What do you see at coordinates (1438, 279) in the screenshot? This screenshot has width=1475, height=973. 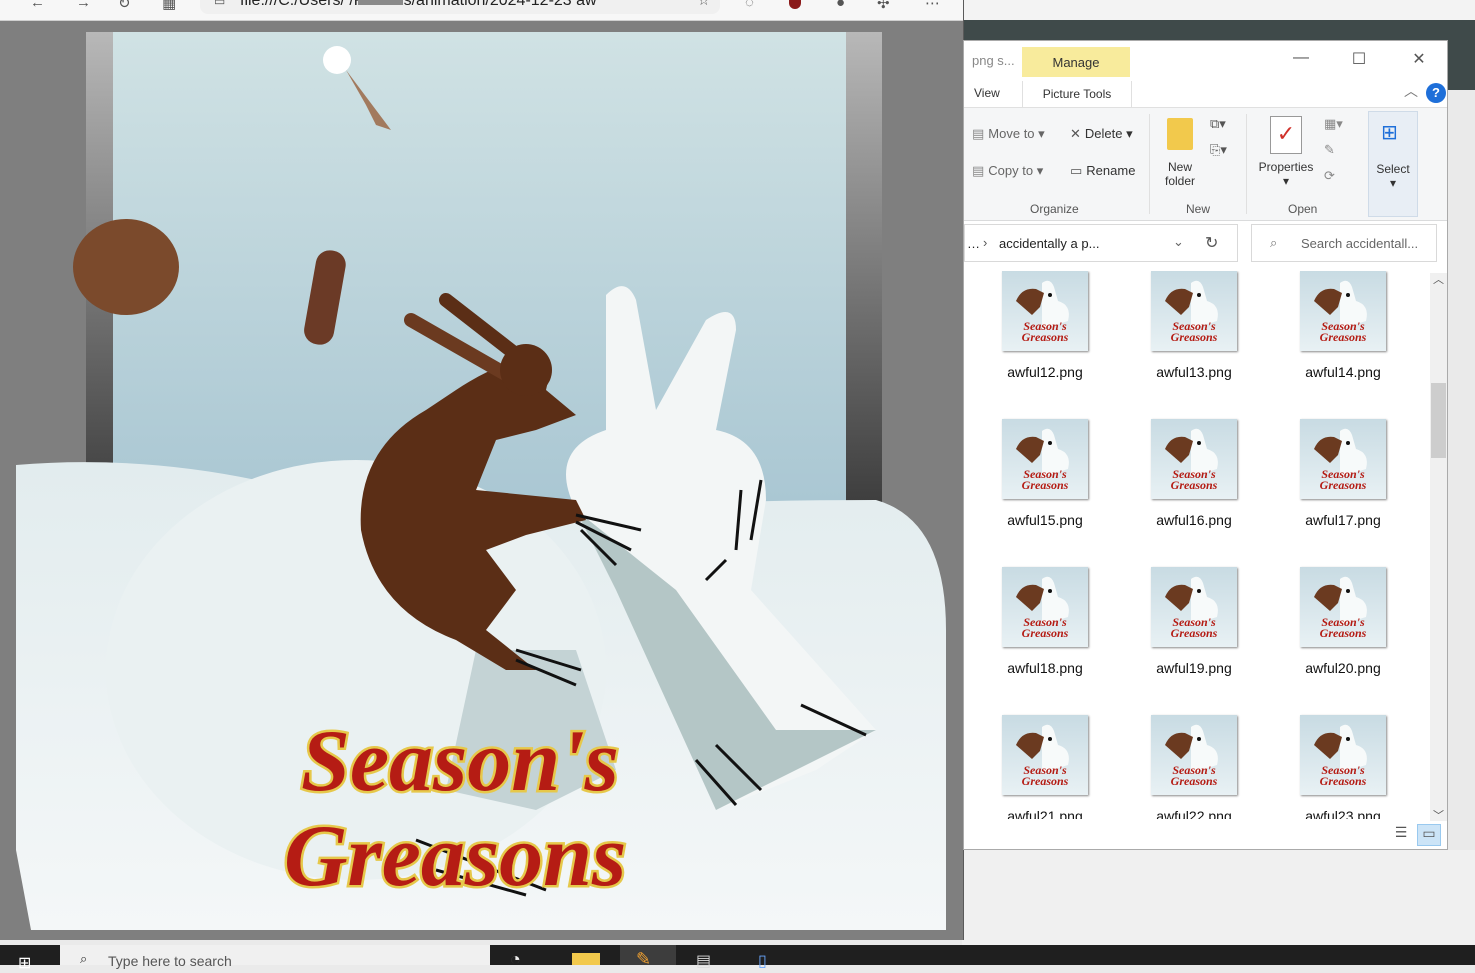 I see `scroll-up-icon: ︿` at bounding box center [1438, 279].